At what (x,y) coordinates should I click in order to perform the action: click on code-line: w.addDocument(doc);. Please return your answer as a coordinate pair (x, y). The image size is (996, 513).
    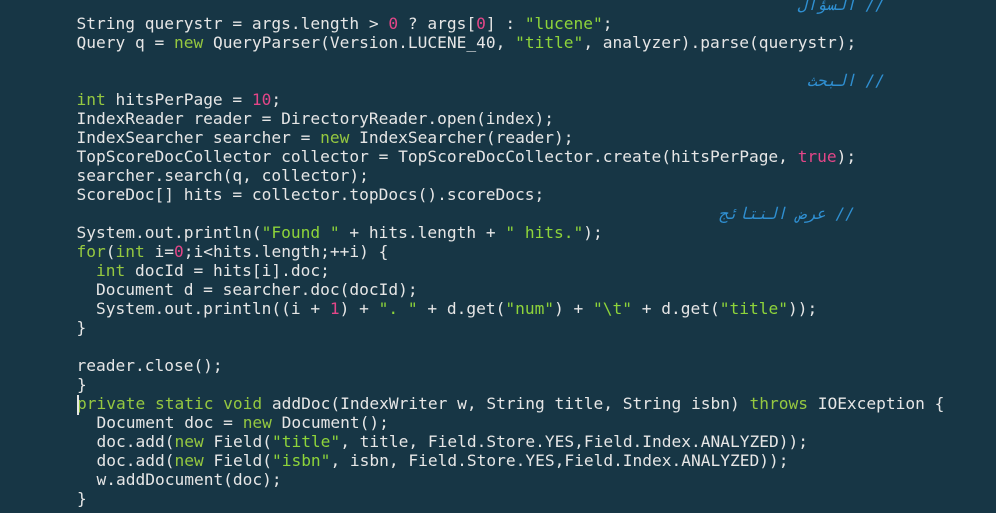
    Looking at the image, I should click on (179, 479).